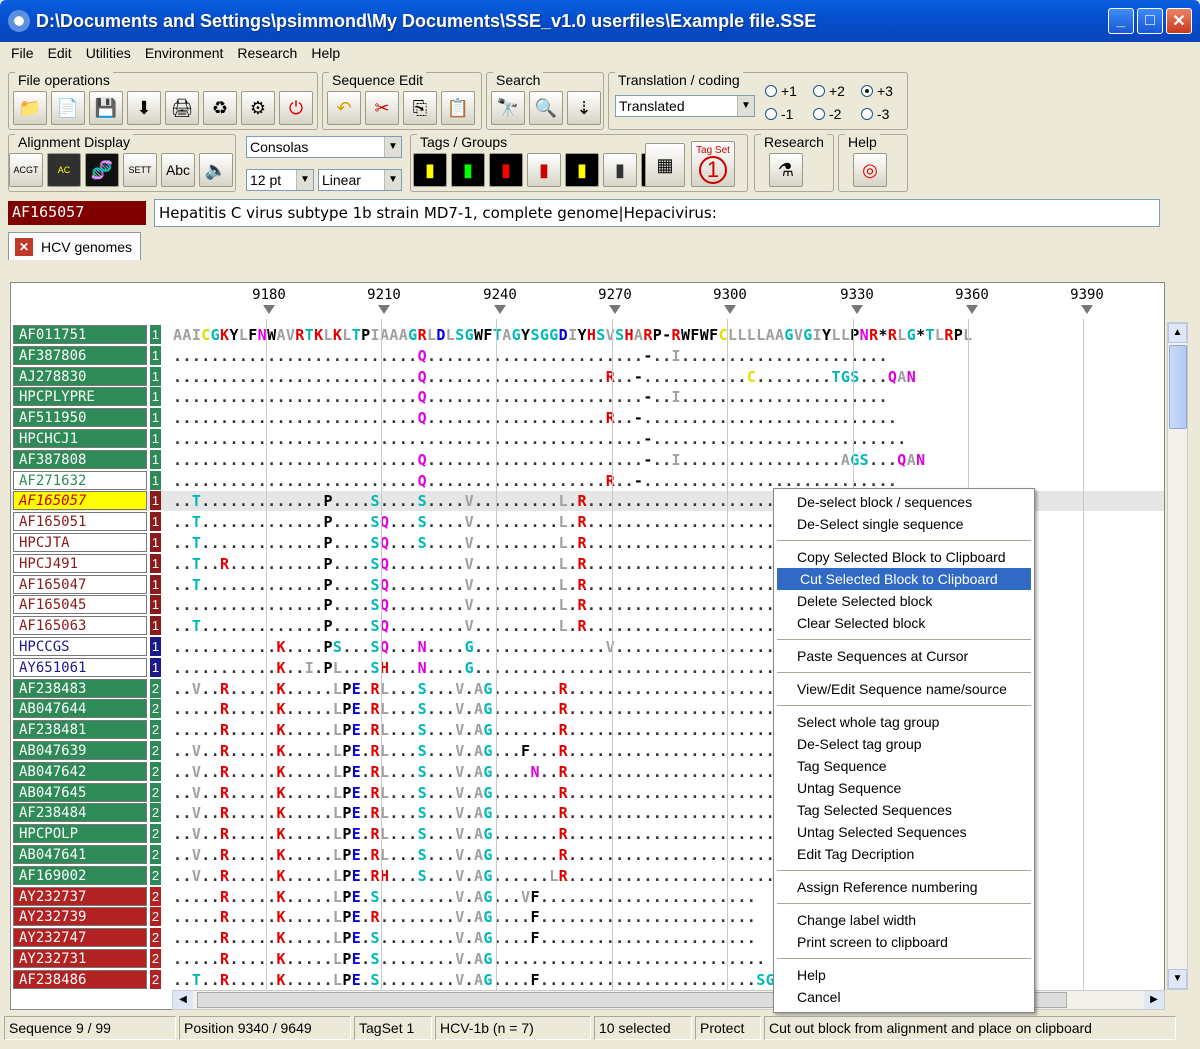 Image resolution: width=1200 pixels, height=1049 pixels. I want to click on context-menu-item: Assign Reference numbering, so click(904, 887).